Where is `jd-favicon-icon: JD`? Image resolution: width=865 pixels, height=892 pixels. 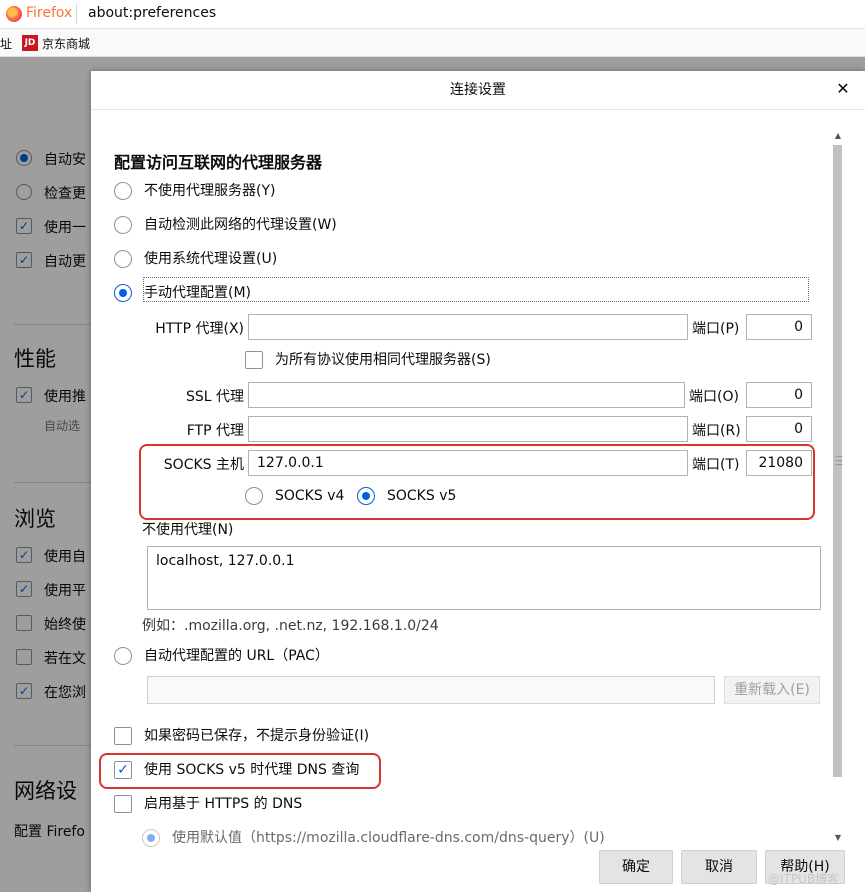 jd-favicon-icon: JD is located at coordinates (30, 43).